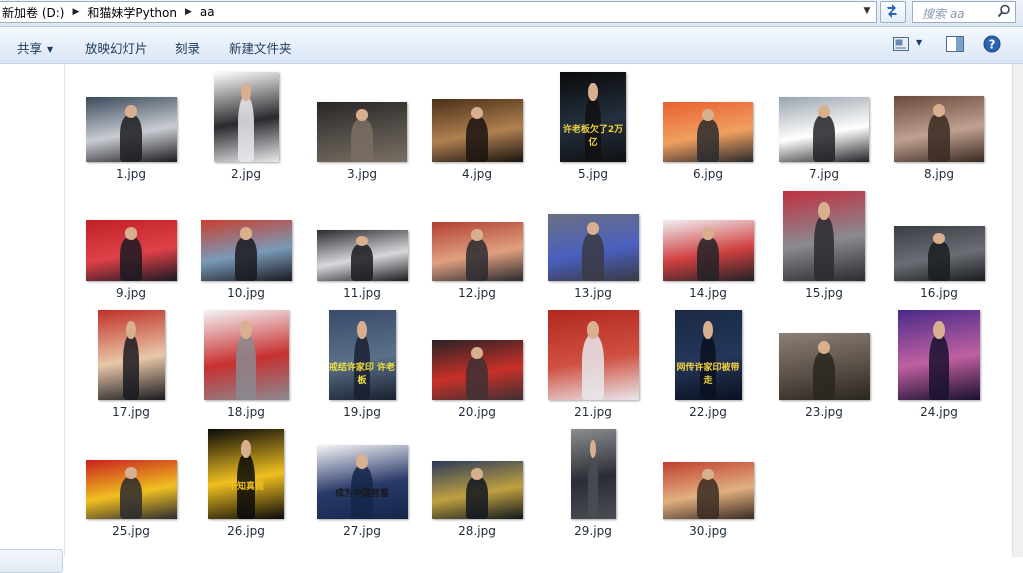 This screenshot has width=1023, height=573. I want to click on breadcrumb-current: aa, so click(207, 12).